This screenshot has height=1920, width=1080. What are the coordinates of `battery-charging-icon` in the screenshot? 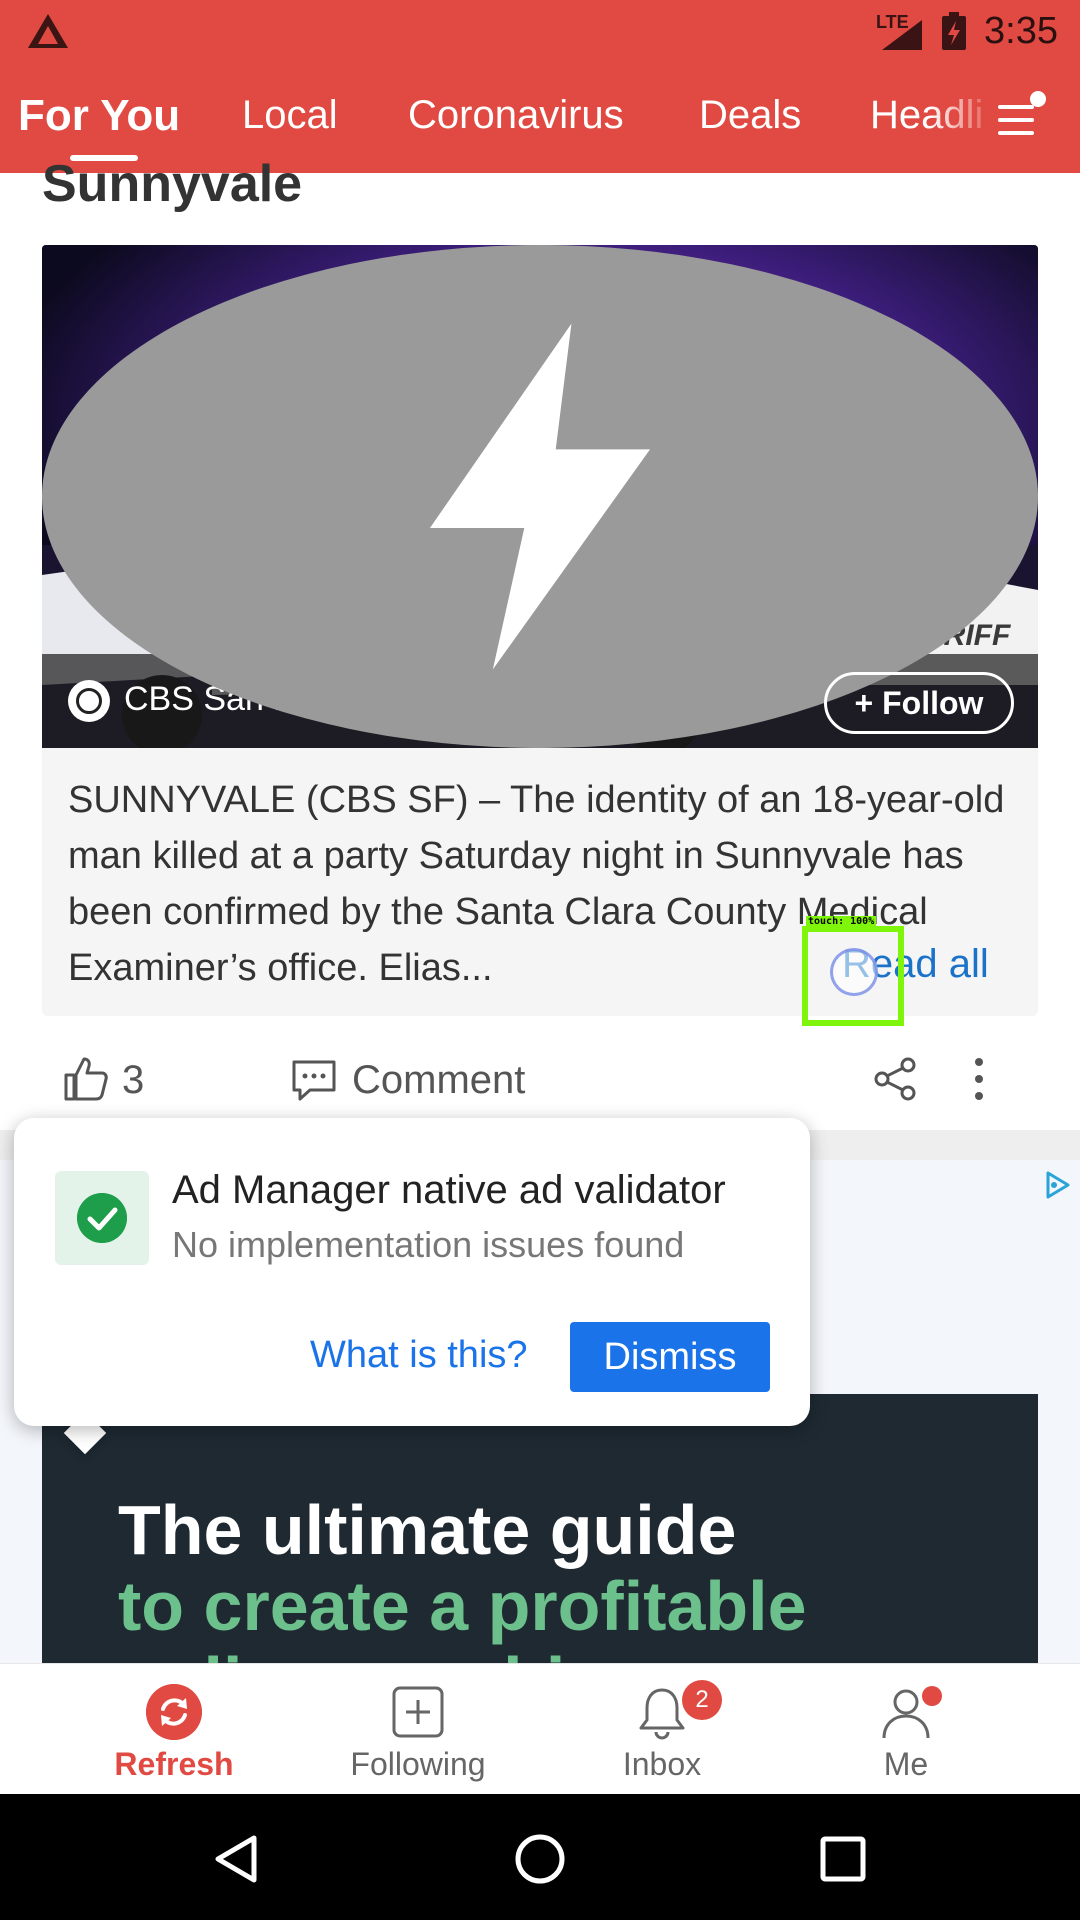 It's located at (954, 31).